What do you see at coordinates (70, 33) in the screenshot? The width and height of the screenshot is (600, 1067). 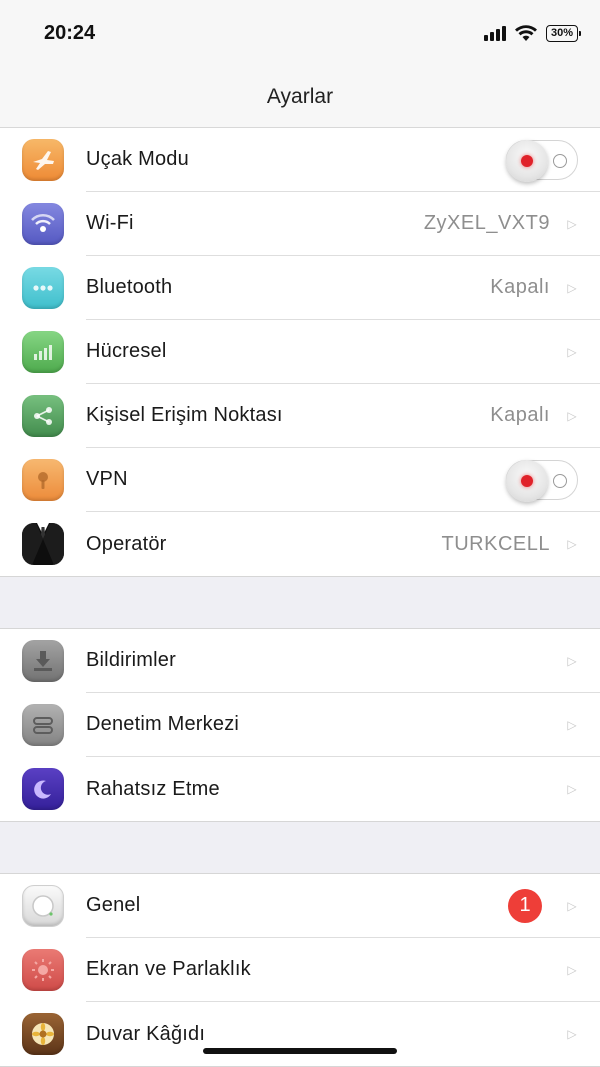 I see `status-time: 20:24` at bounding box center [70, 33].